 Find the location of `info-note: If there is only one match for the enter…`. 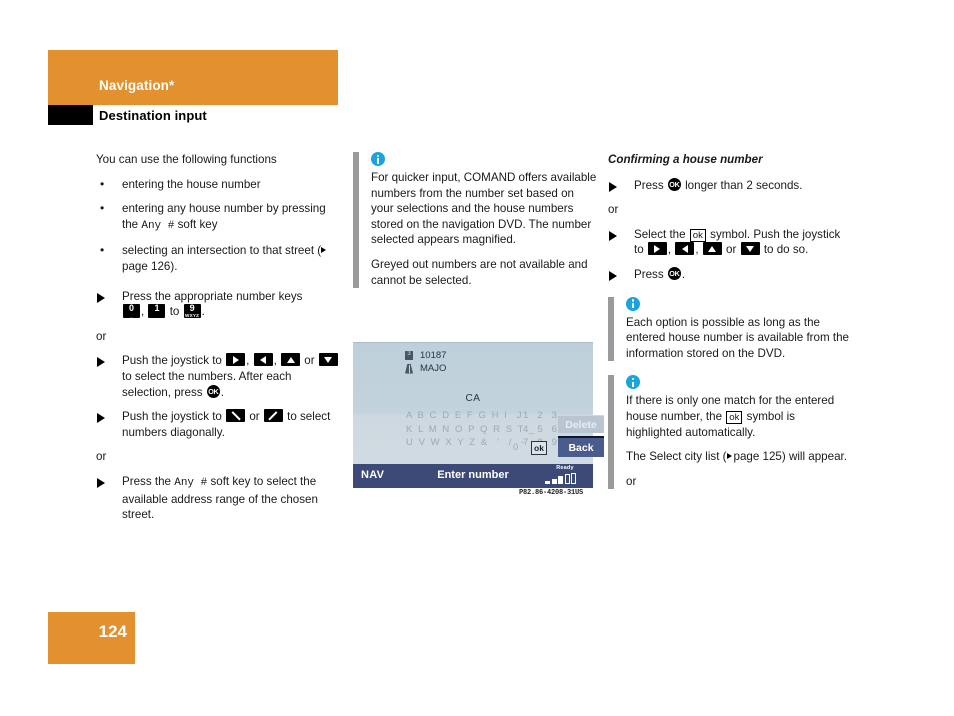

info-note: If there is only one match for the enter… is located at coordinates (730, 432).